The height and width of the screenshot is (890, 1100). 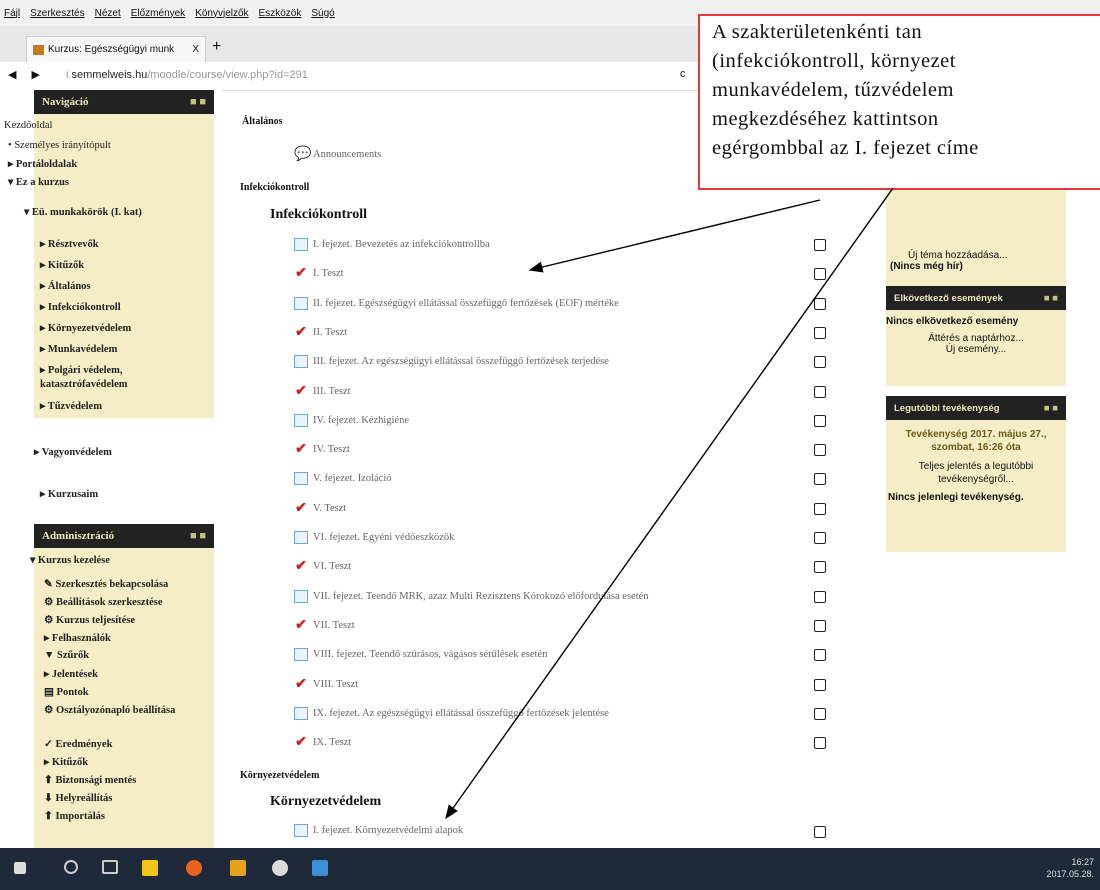 I want to click on nav-this-course: ▾ Ez a kurzus, so click(x=38, y=182).